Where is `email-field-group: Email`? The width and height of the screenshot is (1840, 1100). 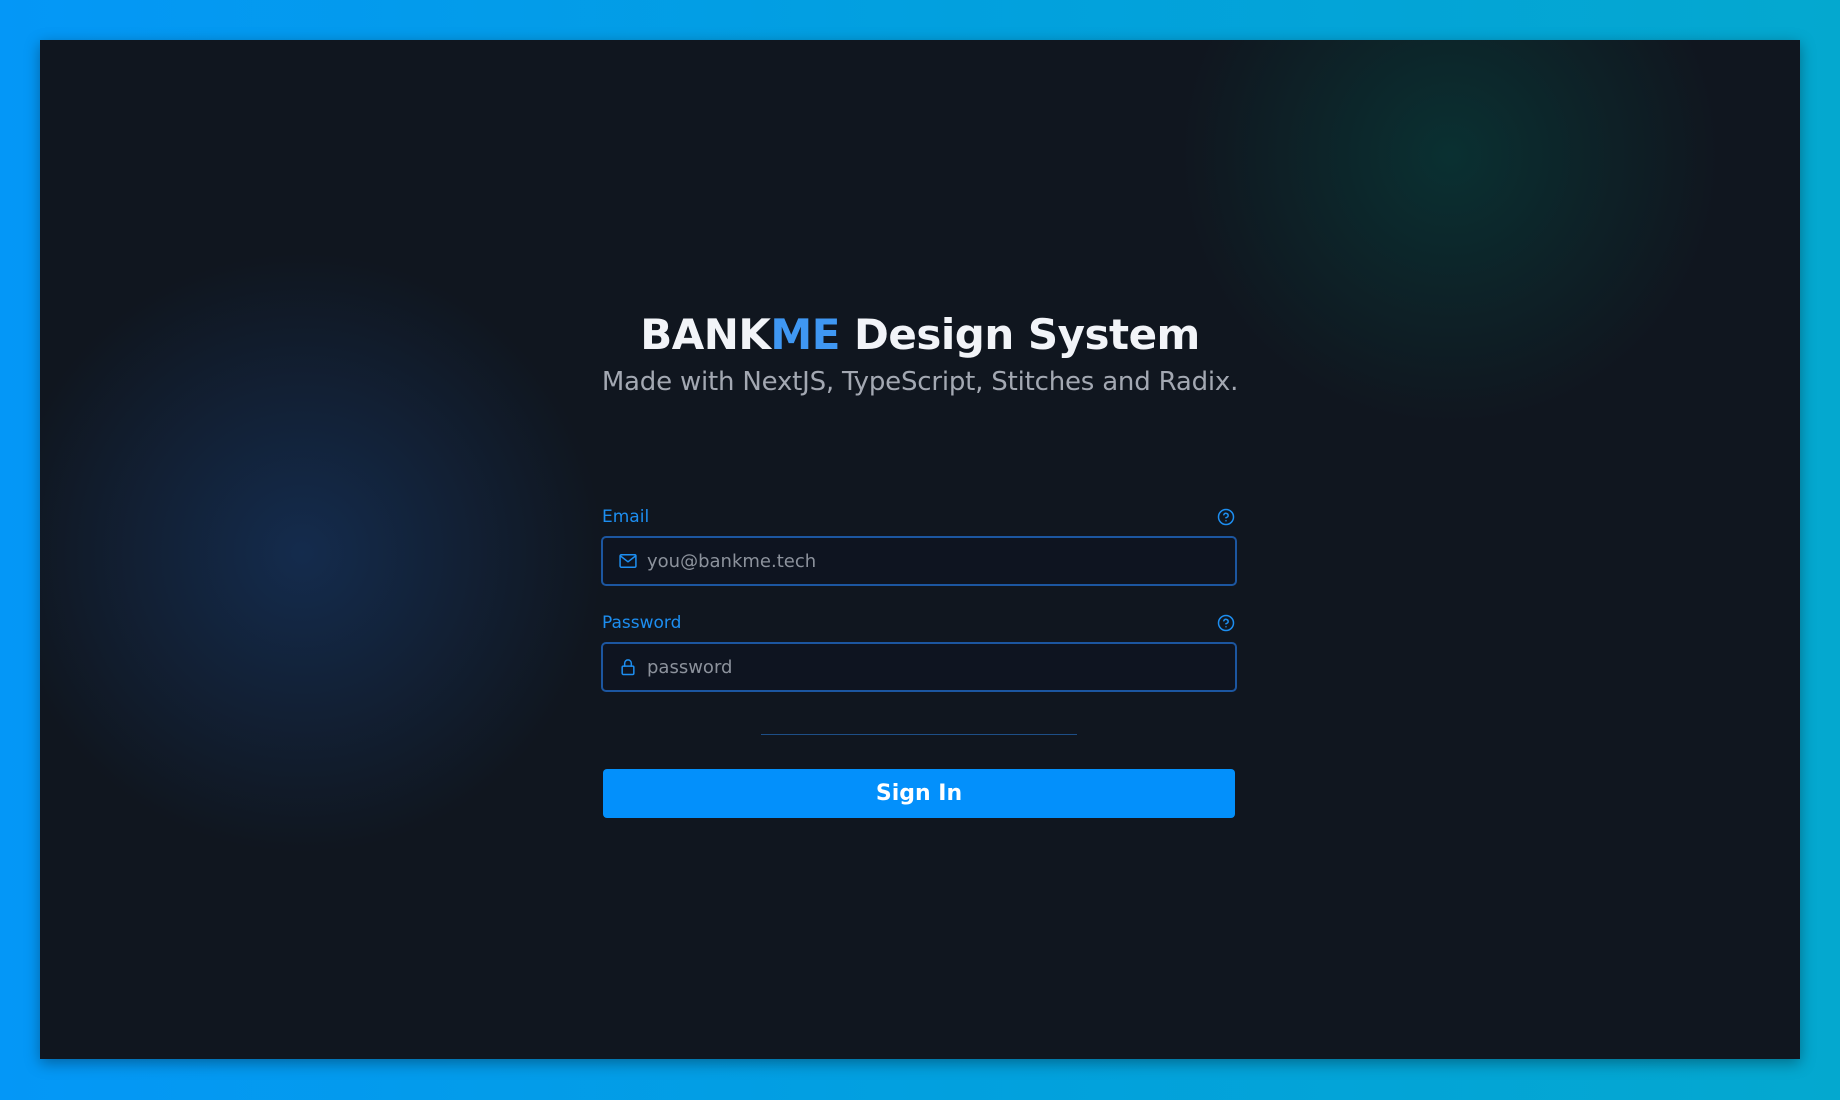 email-field-group: Email is located at coordinates (919, 545).